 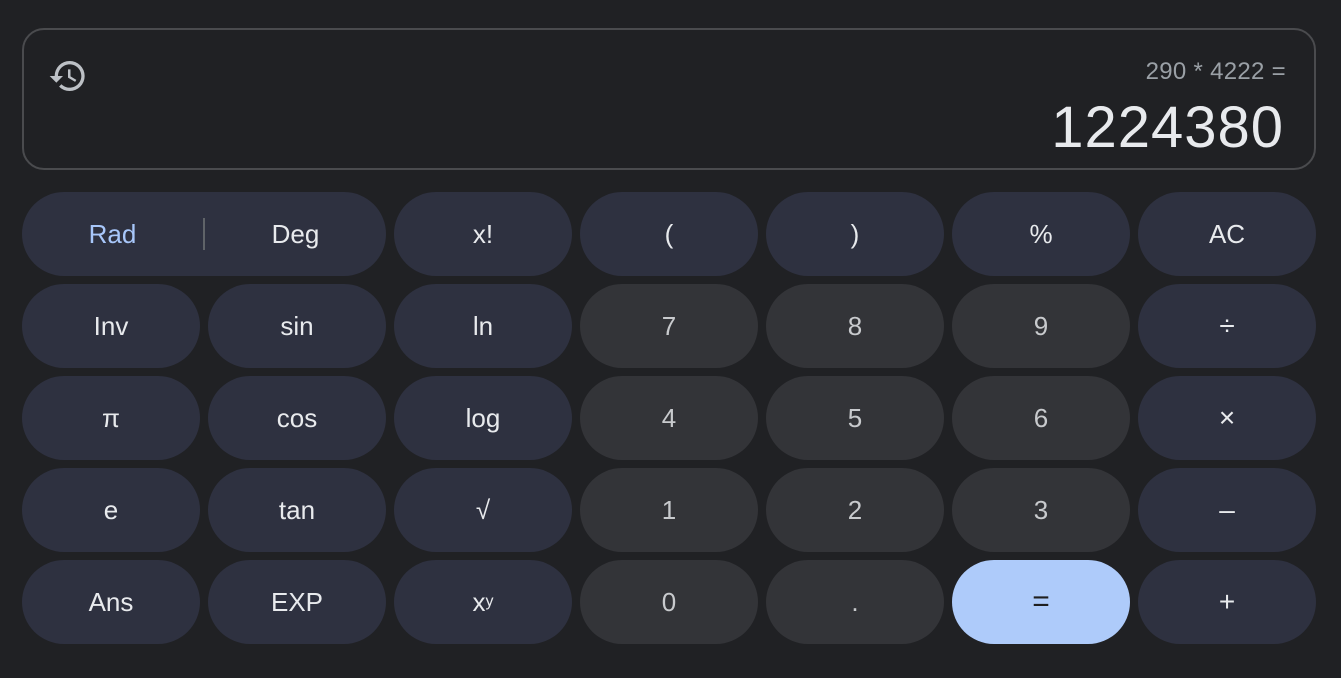 What do you see at coordinates (297, 326) in the screenshot?
I see `sin-button: sin` at bounding box center [297, 326].